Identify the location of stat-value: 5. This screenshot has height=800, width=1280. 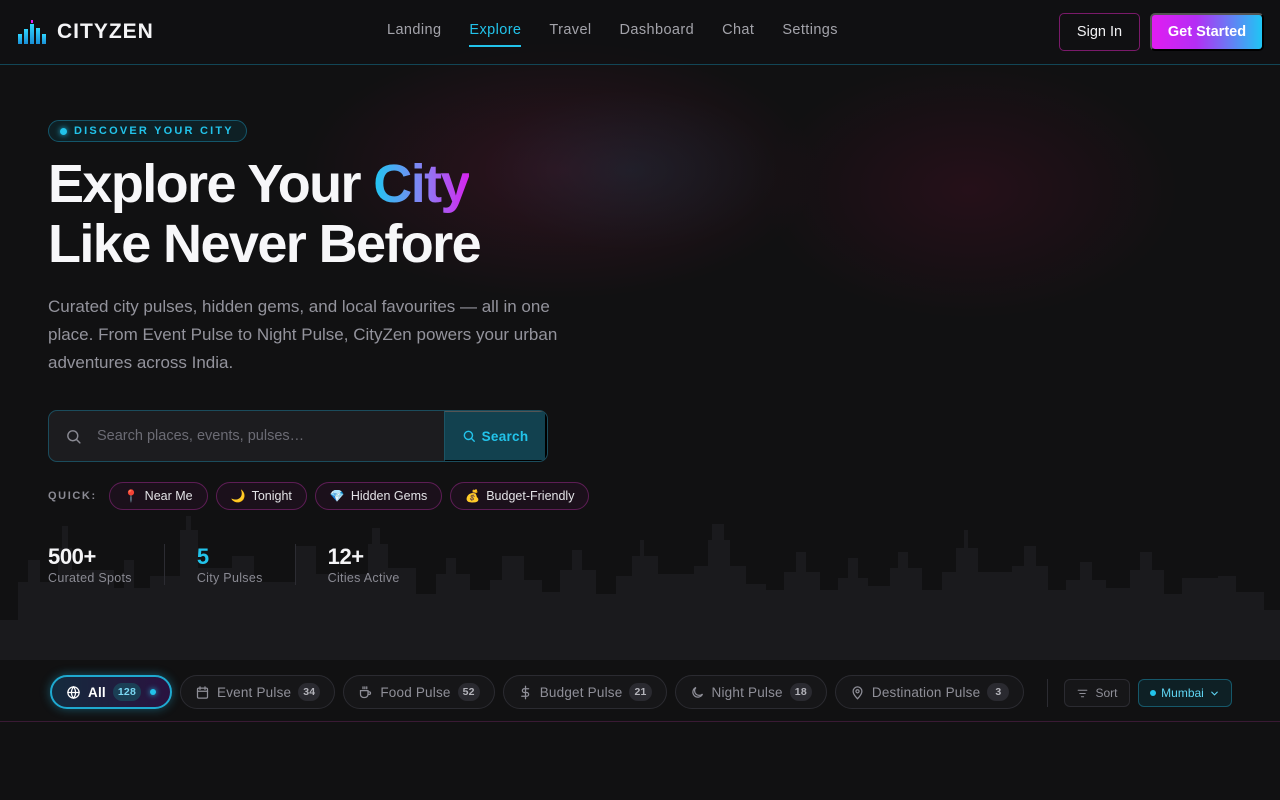
(202, 556).